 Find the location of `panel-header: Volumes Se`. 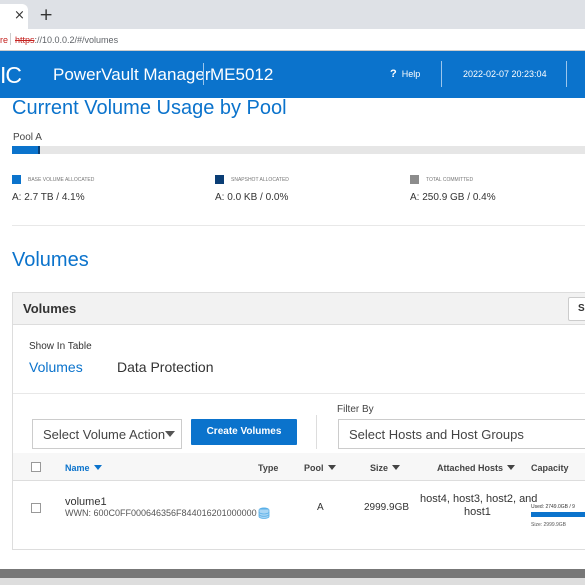

panel-header: Volumes Se is located at coordinates (299, 309).